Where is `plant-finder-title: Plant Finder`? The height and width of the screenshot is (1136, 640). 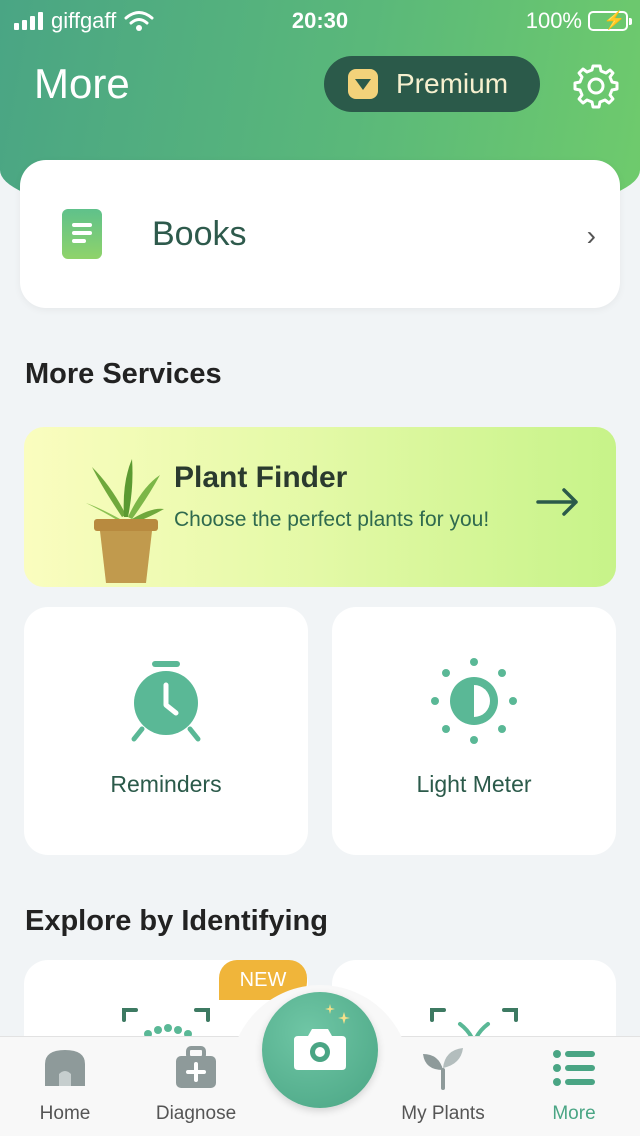 plant-finder-title: Plant Finder is located at coordinates (261, 477).